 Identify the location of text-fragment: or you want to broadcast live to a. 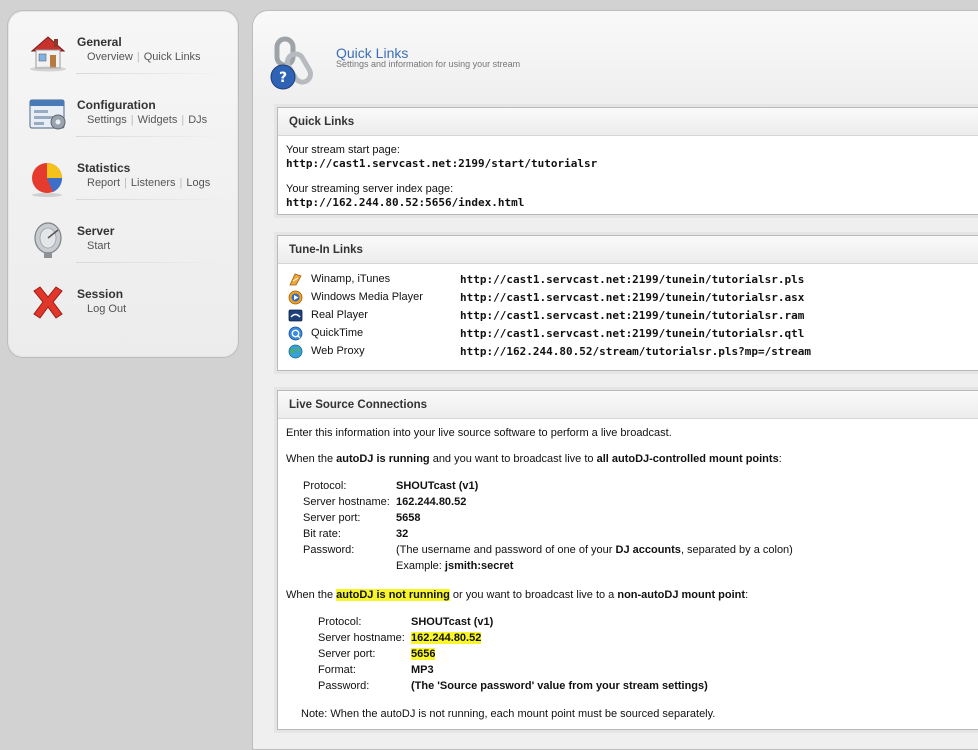
(533, 595).